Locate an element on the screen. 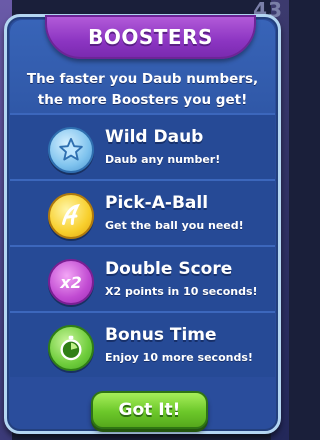 The width and height of the screenshot is (320, 440). got-it-label: Got It! is located at coordinates (149, 410).